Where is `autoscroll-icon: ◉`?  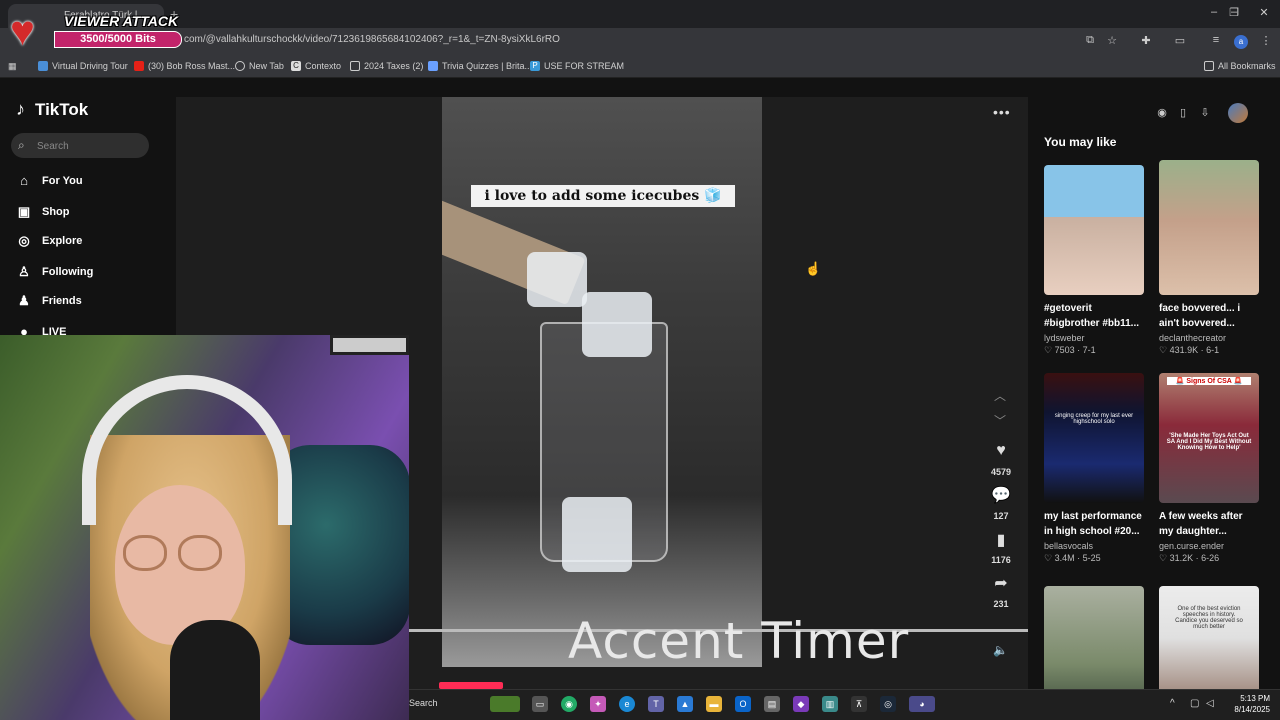 autoscroll-icon: ◉ is located at coordinates (1162, 112).